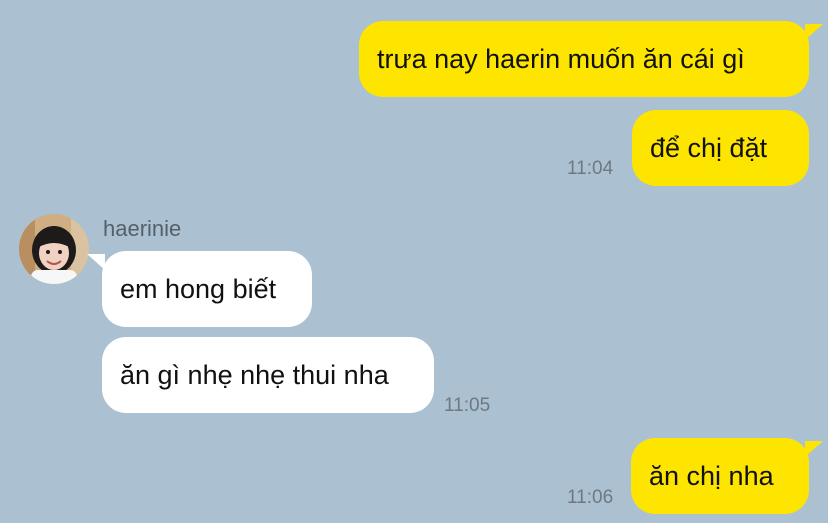  I want to click on incoming-message-bubble: em hong biết, so click(207, 289).